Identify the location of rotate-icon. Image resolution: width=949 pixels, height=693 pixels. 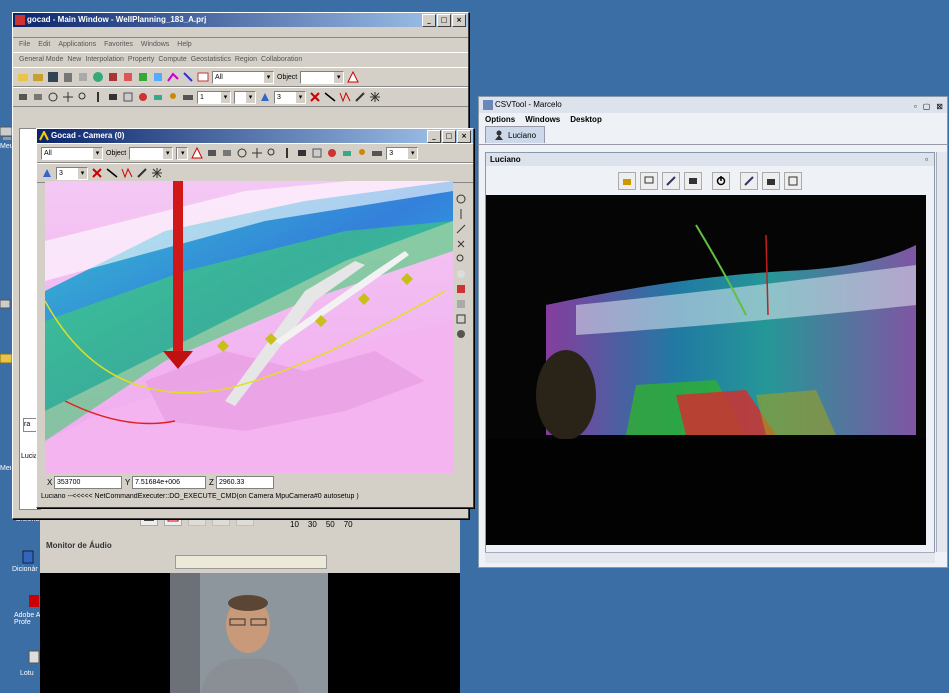
(53, 97).